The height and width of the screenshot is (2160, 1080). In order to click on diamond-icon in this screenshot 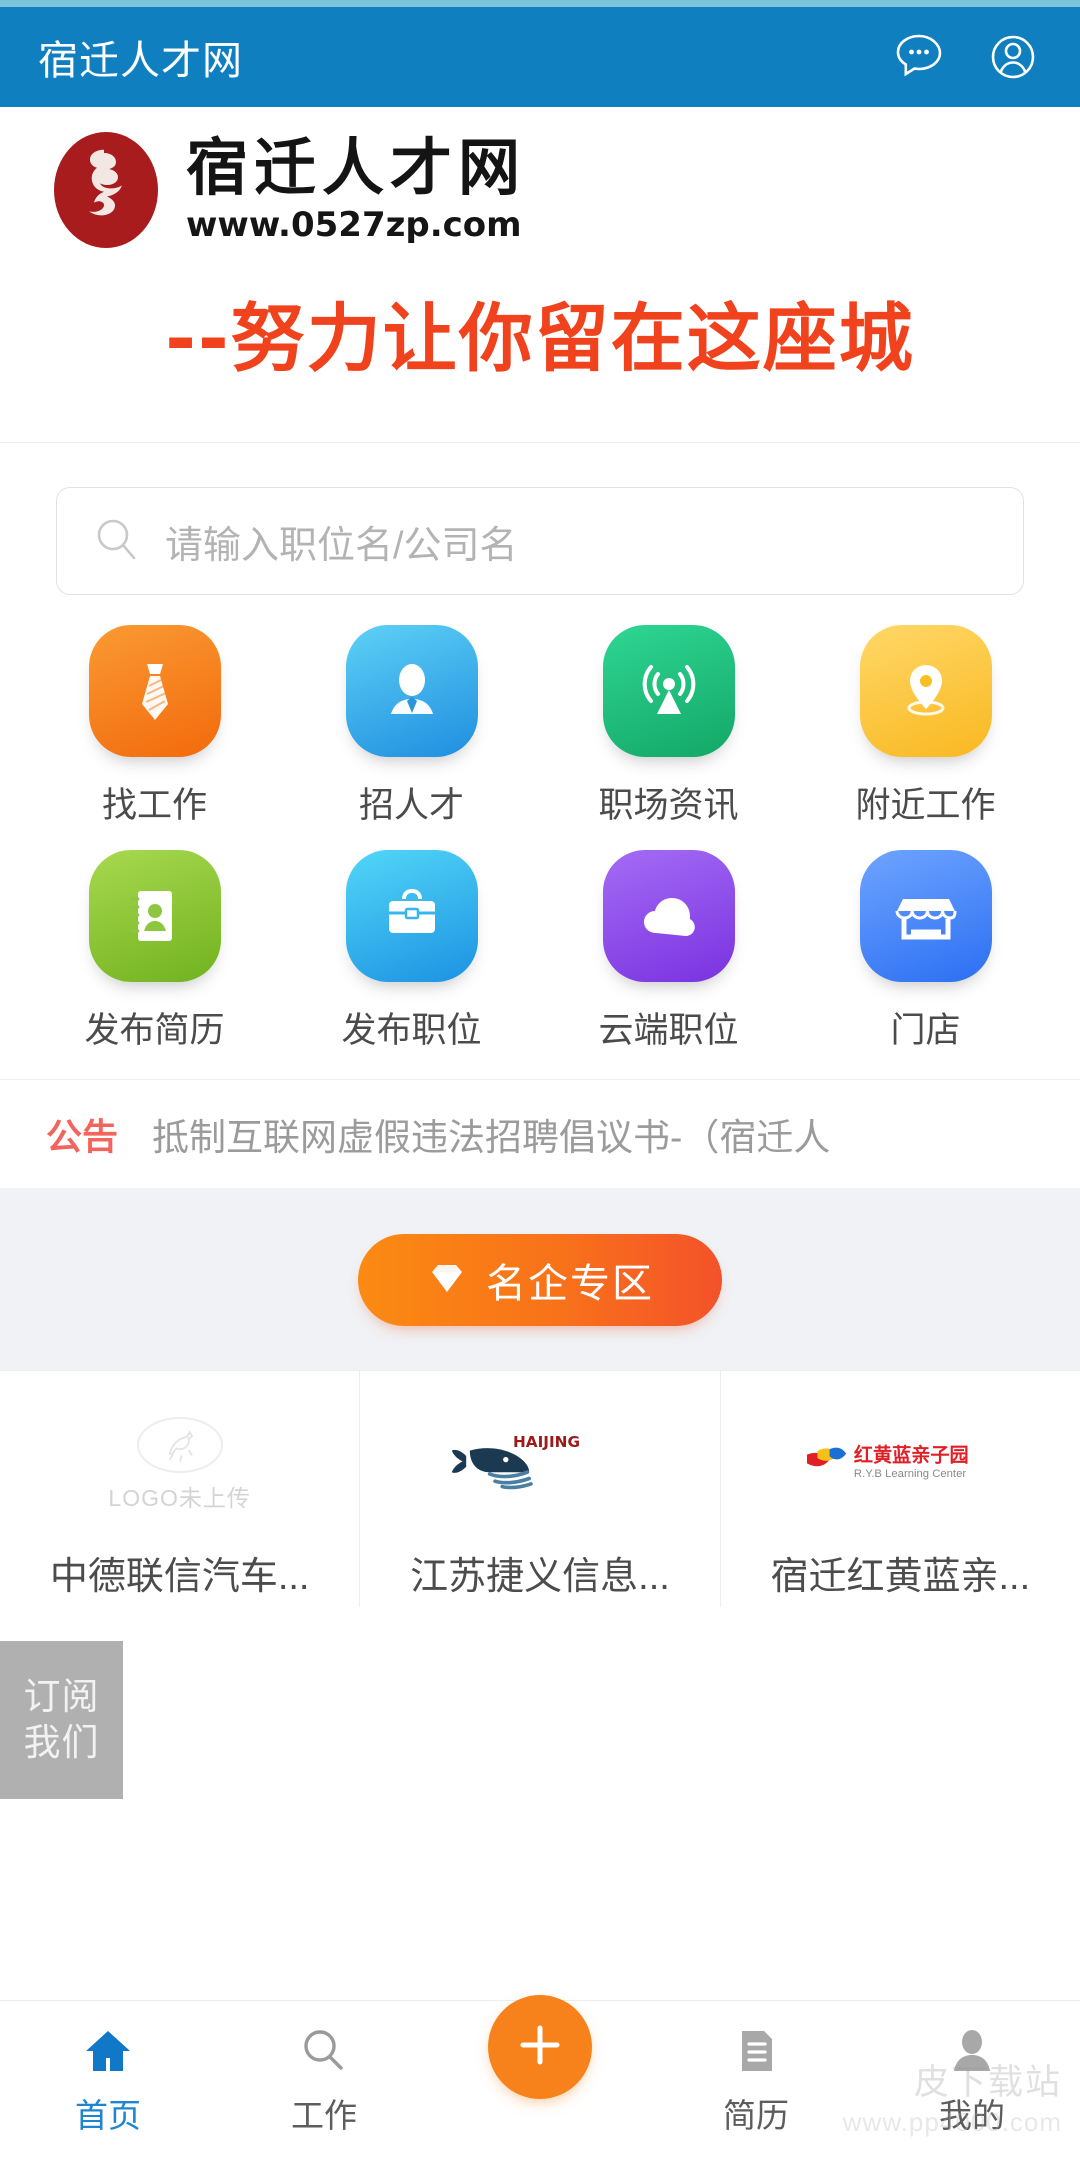, I will do `click(447, 1280)`.